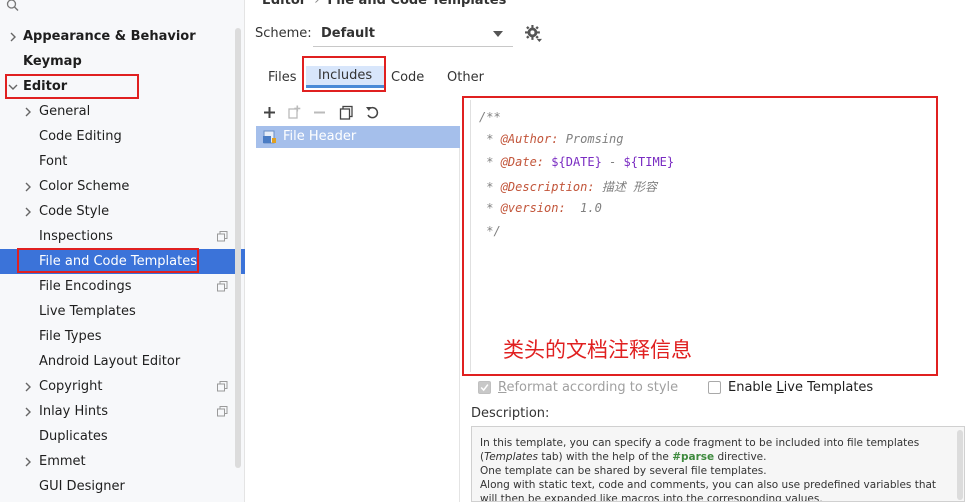 This screenshot has height=502, width=965. I want to click on tab-label: Files, so click(282, 77).